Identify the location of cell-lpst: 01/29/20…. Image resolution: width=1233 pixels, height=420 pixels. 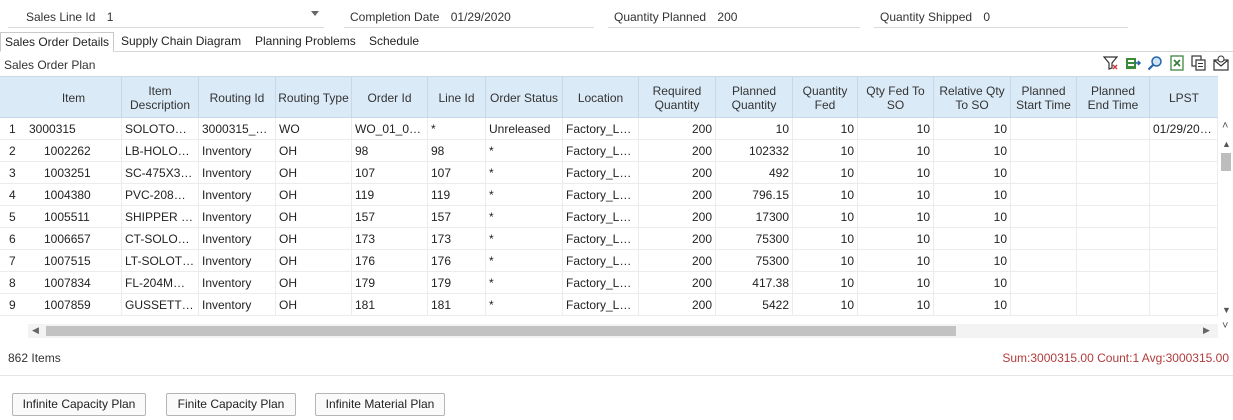
(1184, 129).